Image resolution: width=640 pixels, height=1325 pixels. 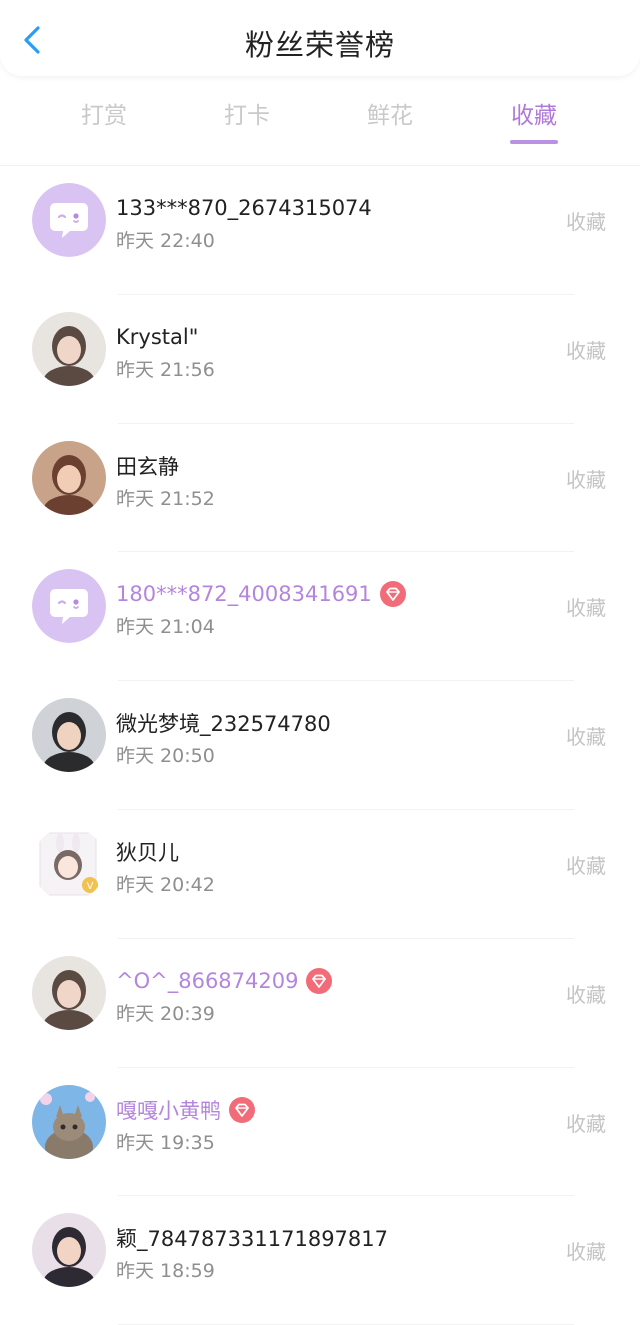 What do you see at coordinates (69, 863) in the screenshot?
I see `avatar: V` at bounding box center [69, 863].